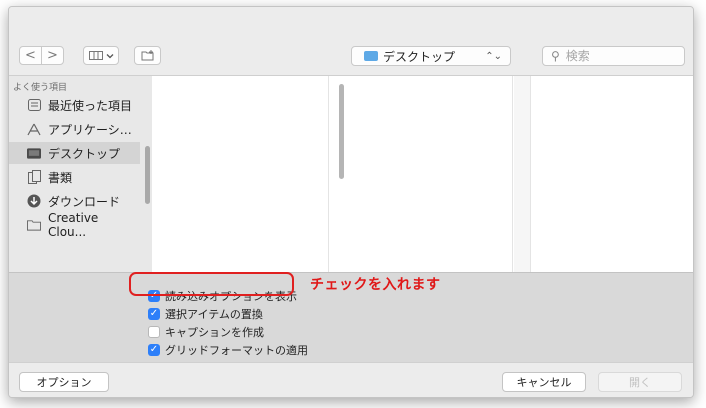 This screenshot has height=408, width=706. What do you see at coordinates (154, 332) in the screenshot?
I see `checkbox-unchecked` at bounding box center [154, 332].